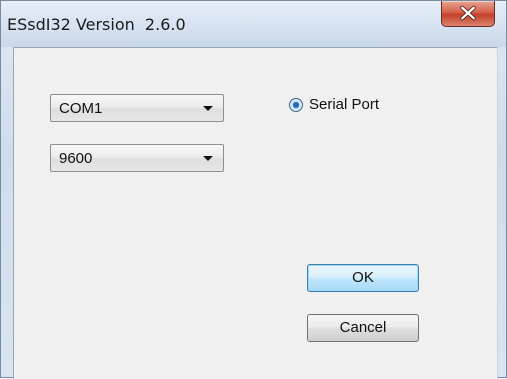  Describe the element at coordinates (137, 108) in the screenshot. I see `port-select: COM1` at that location.